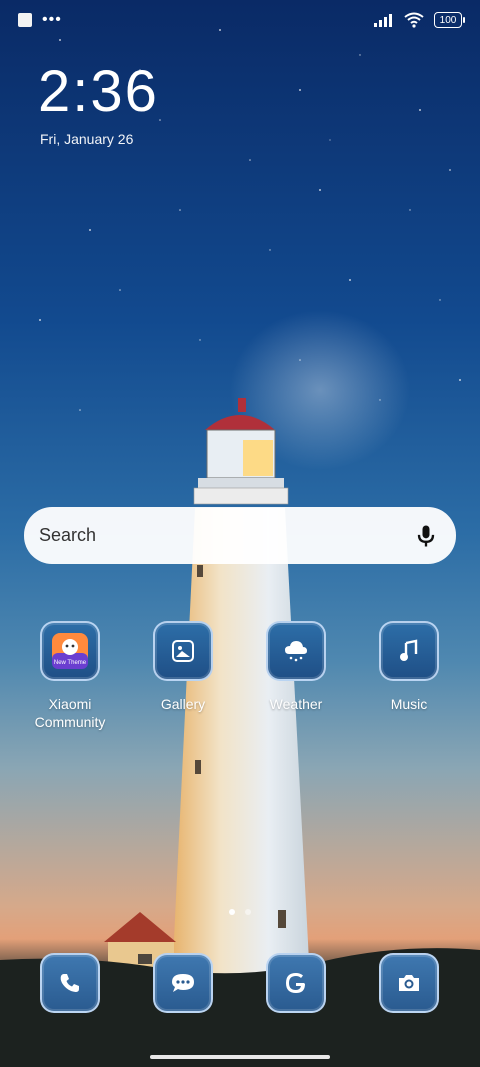 Image resolution: width=480 pixels, height=1067 pixels. I want to click on microphone-icon, so click(426, 536).